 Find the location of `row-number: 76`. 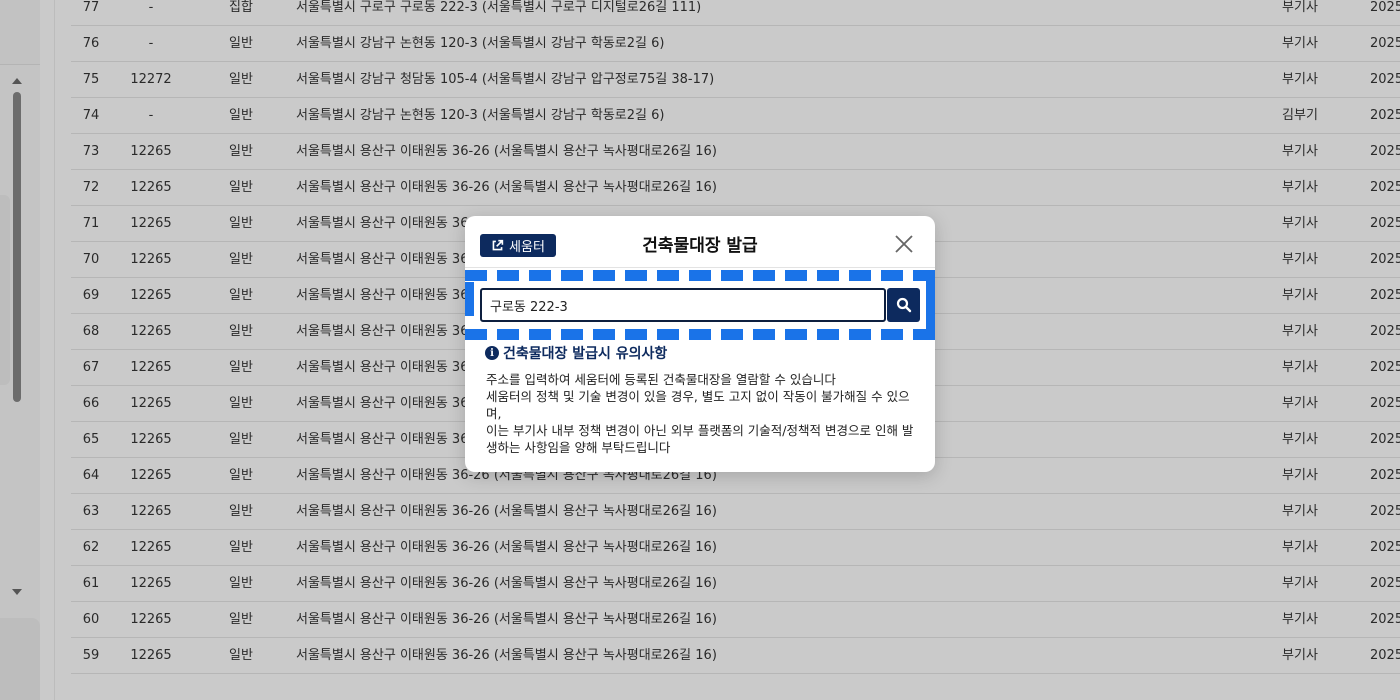

row-number: 76 is located at coordinates (91, 43).